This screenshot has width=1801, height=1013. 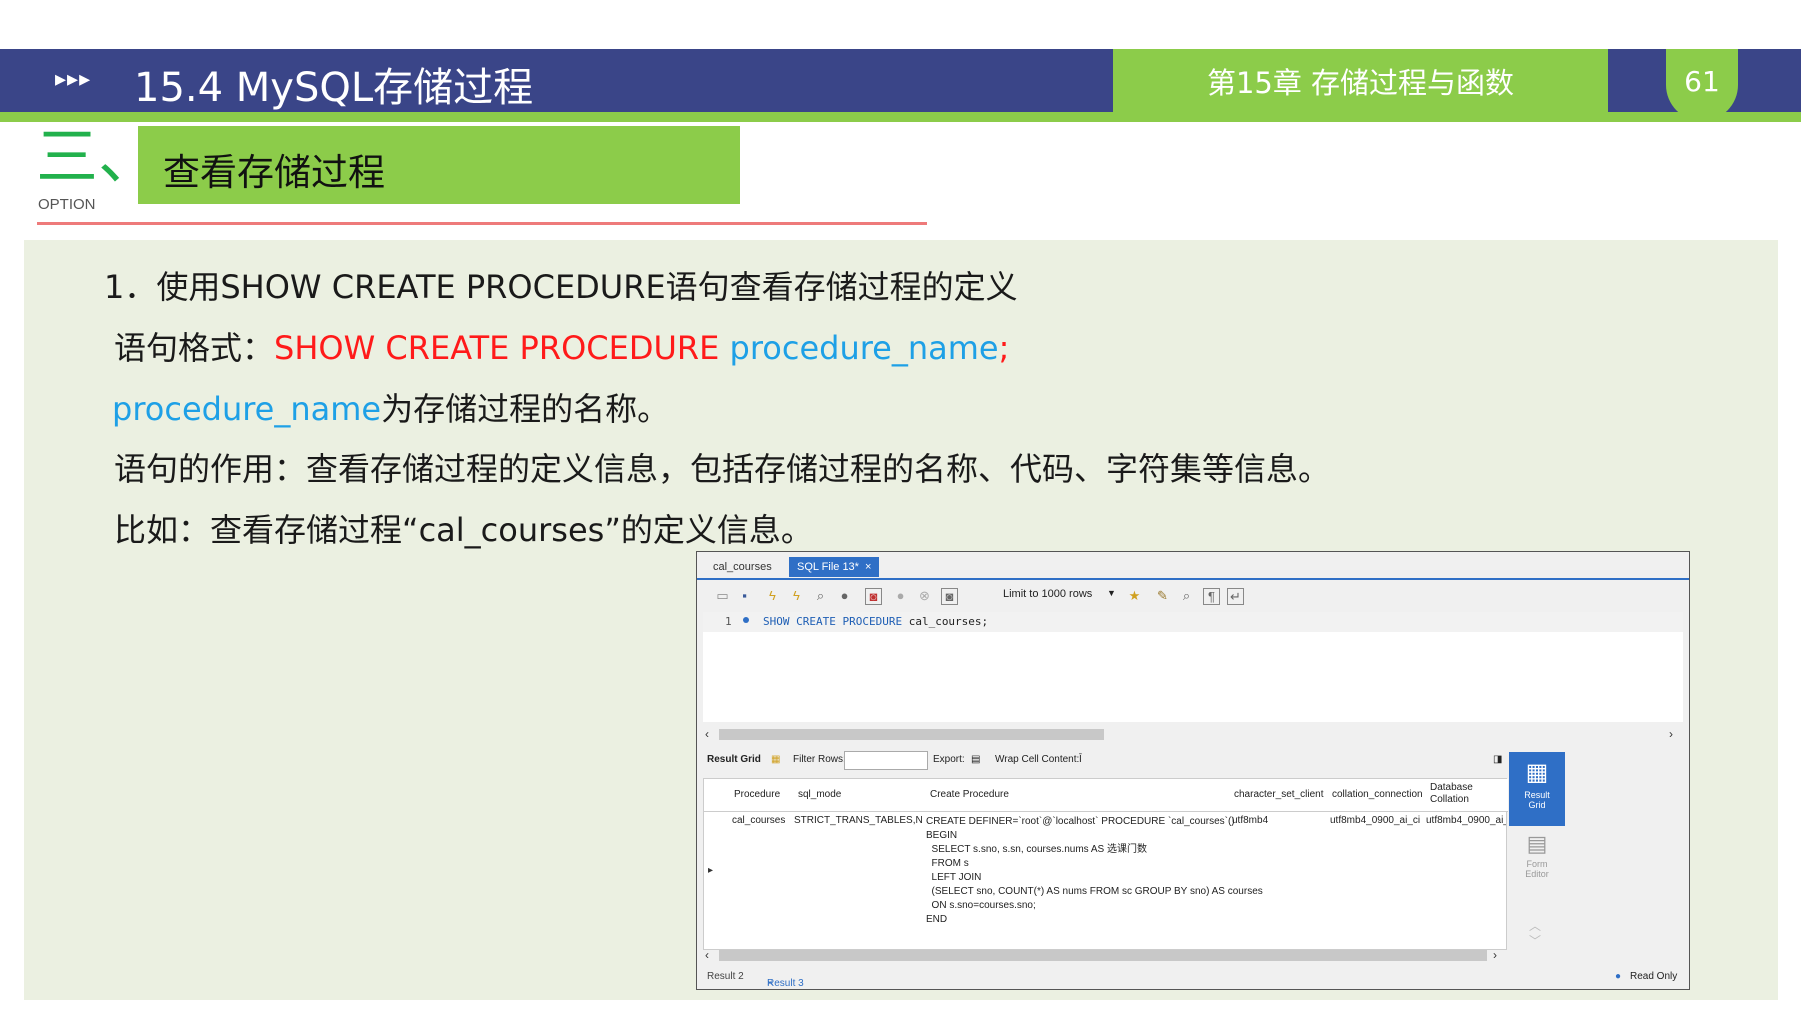 I want to click on param-description: procedure_name为存储过程的名称。, so click(x=390, y=407).